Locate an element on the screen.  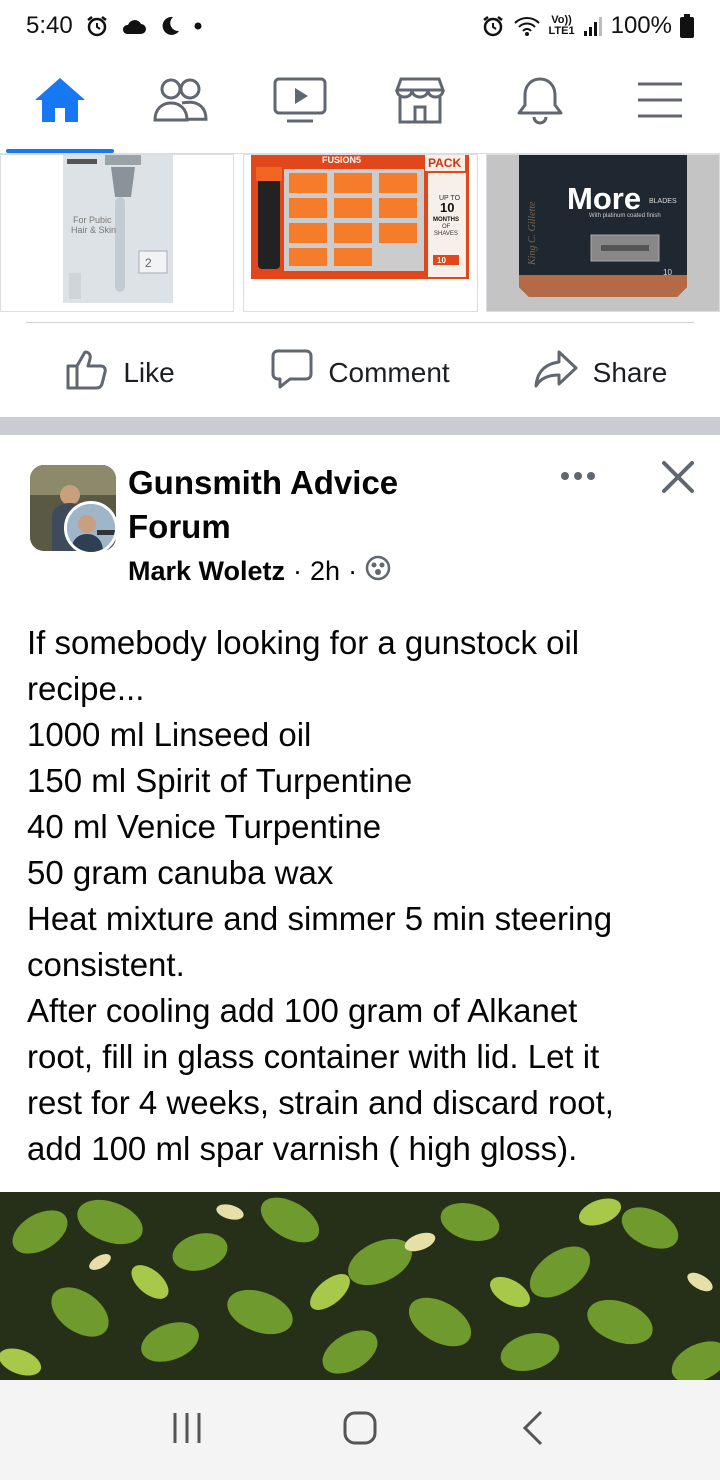
fusion5-months: MONTHS is located at coordinates (446, 220).